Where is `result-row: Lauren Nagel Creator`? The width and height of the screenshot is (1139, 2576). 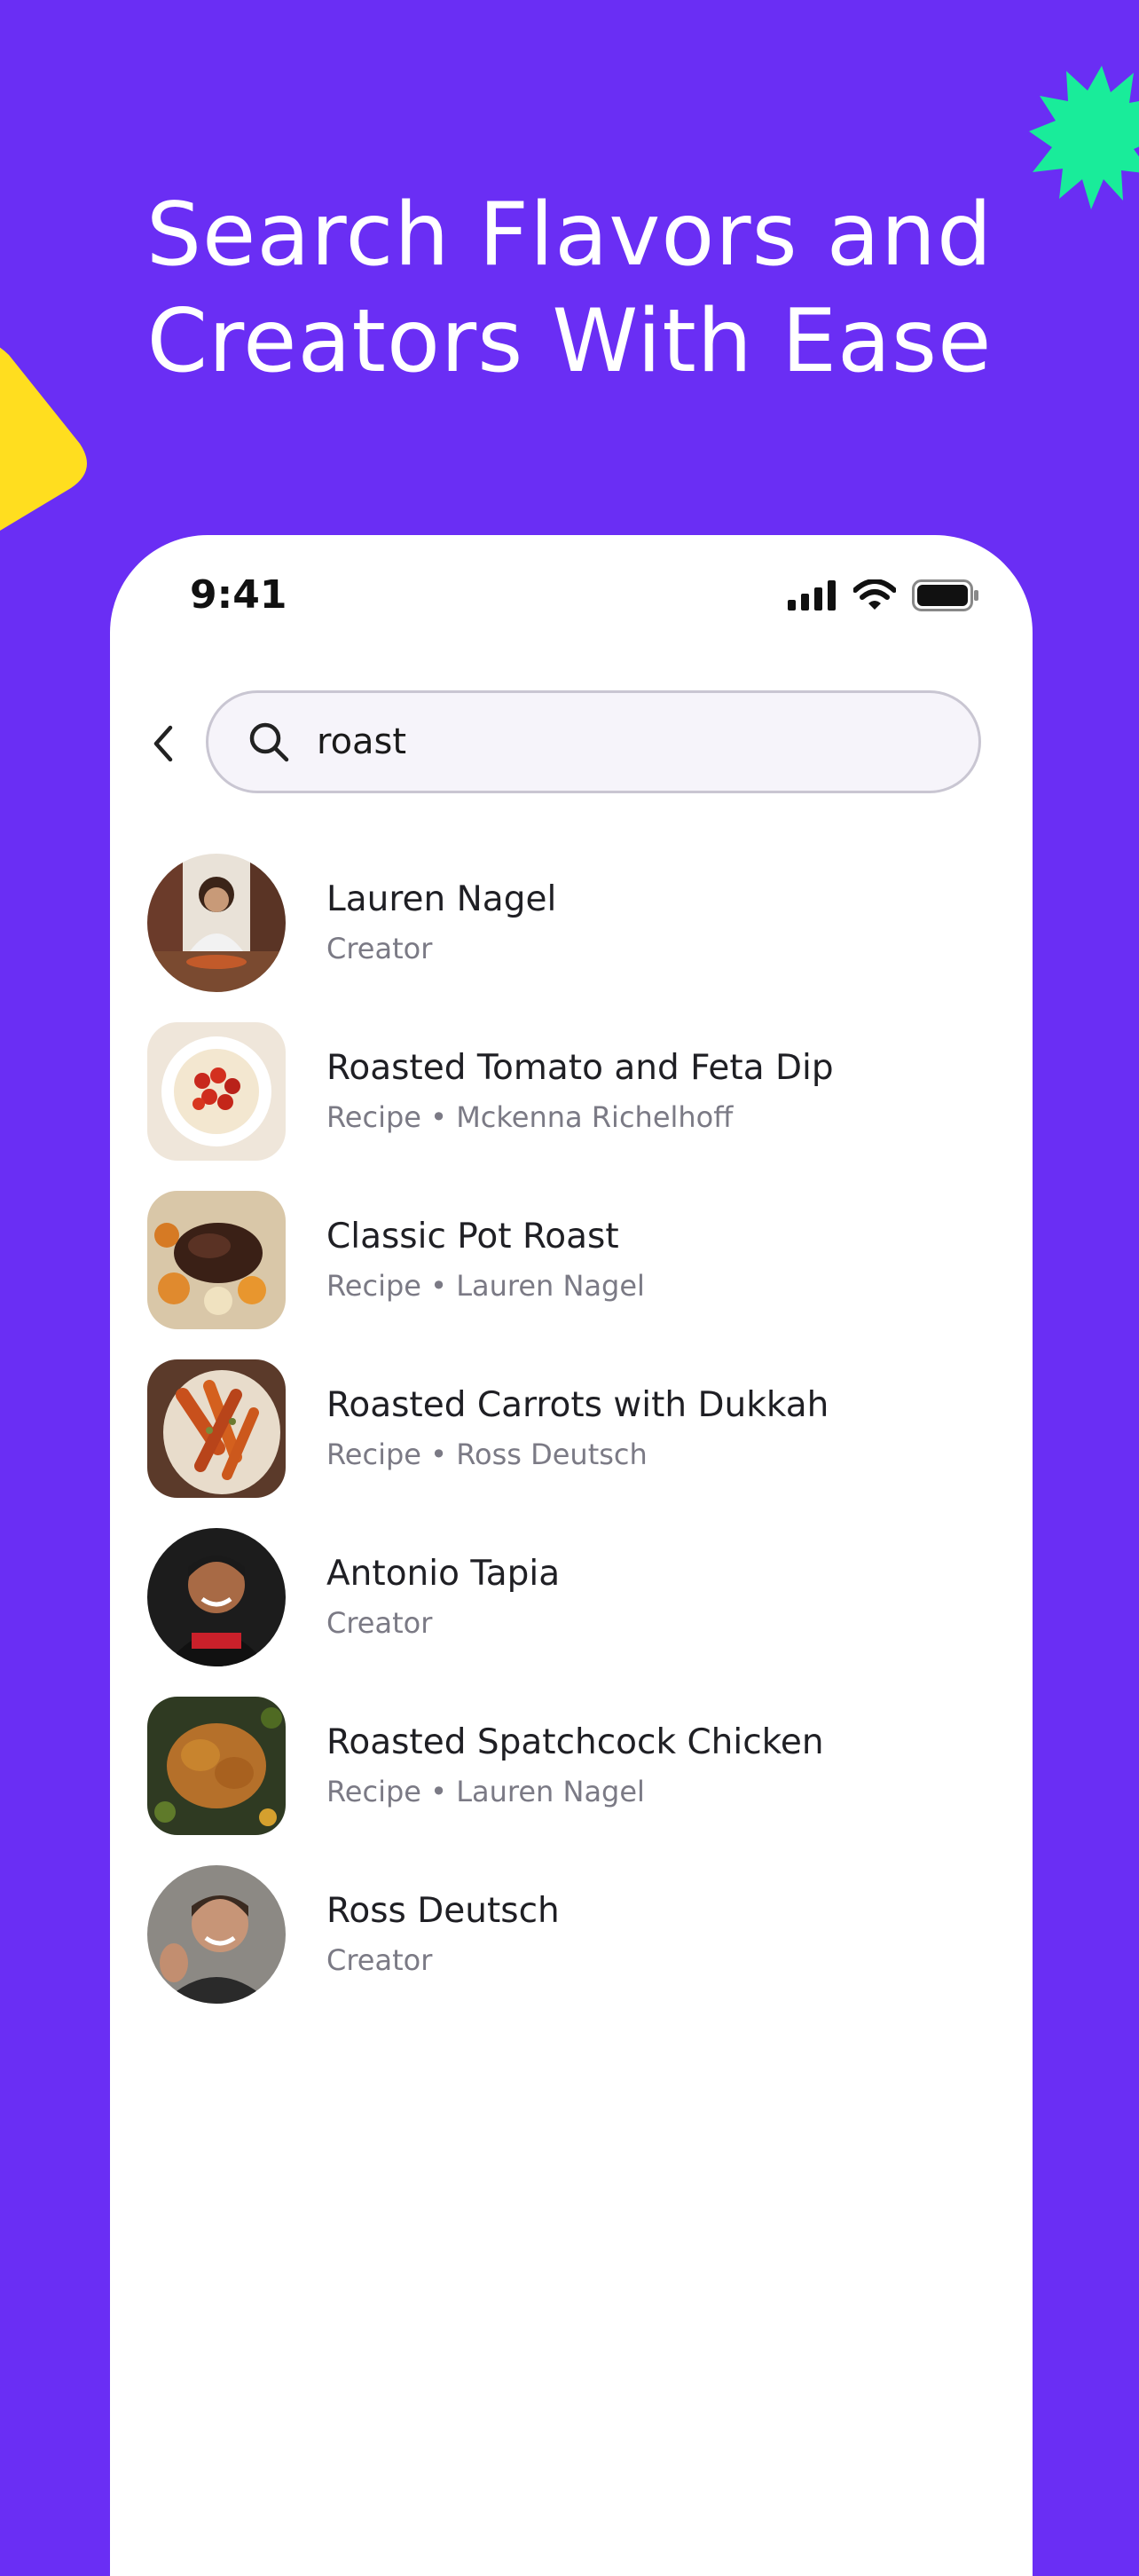
result-row: Lauren Nagel Creator is located at coordinates (573, 923).